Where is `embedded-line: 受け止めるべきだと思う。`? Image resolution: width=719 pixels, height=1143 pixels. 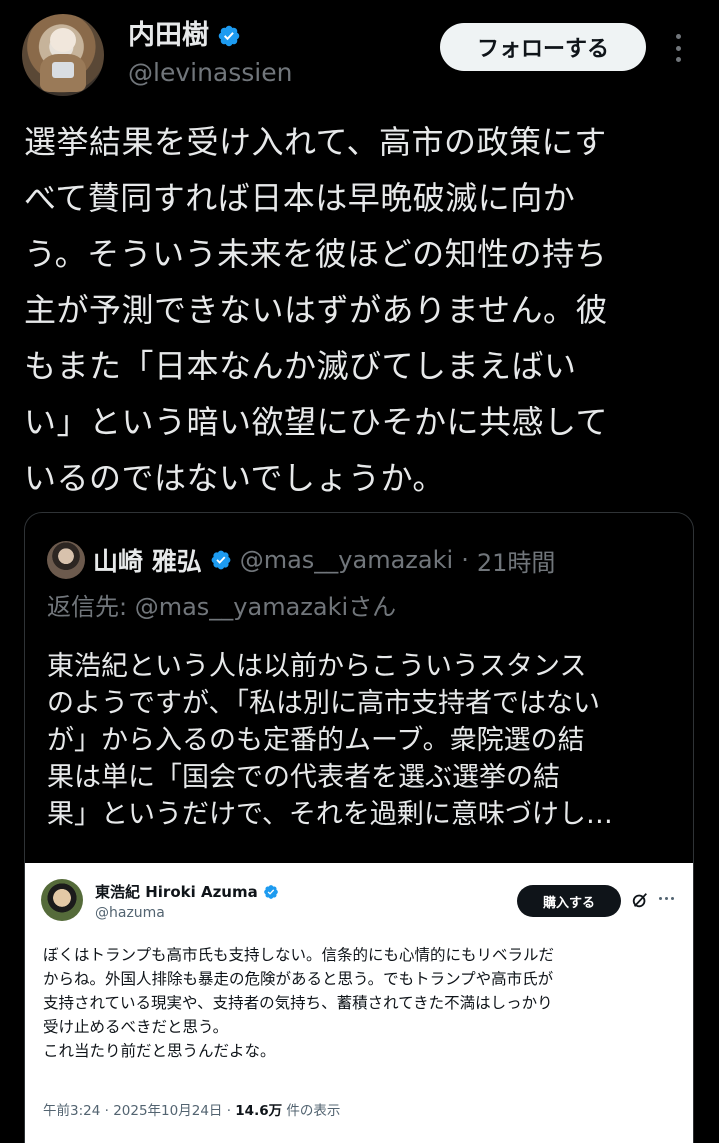 embedded-line: 受け止めるべきだと思う。 is located at coordinates (136, 1027).